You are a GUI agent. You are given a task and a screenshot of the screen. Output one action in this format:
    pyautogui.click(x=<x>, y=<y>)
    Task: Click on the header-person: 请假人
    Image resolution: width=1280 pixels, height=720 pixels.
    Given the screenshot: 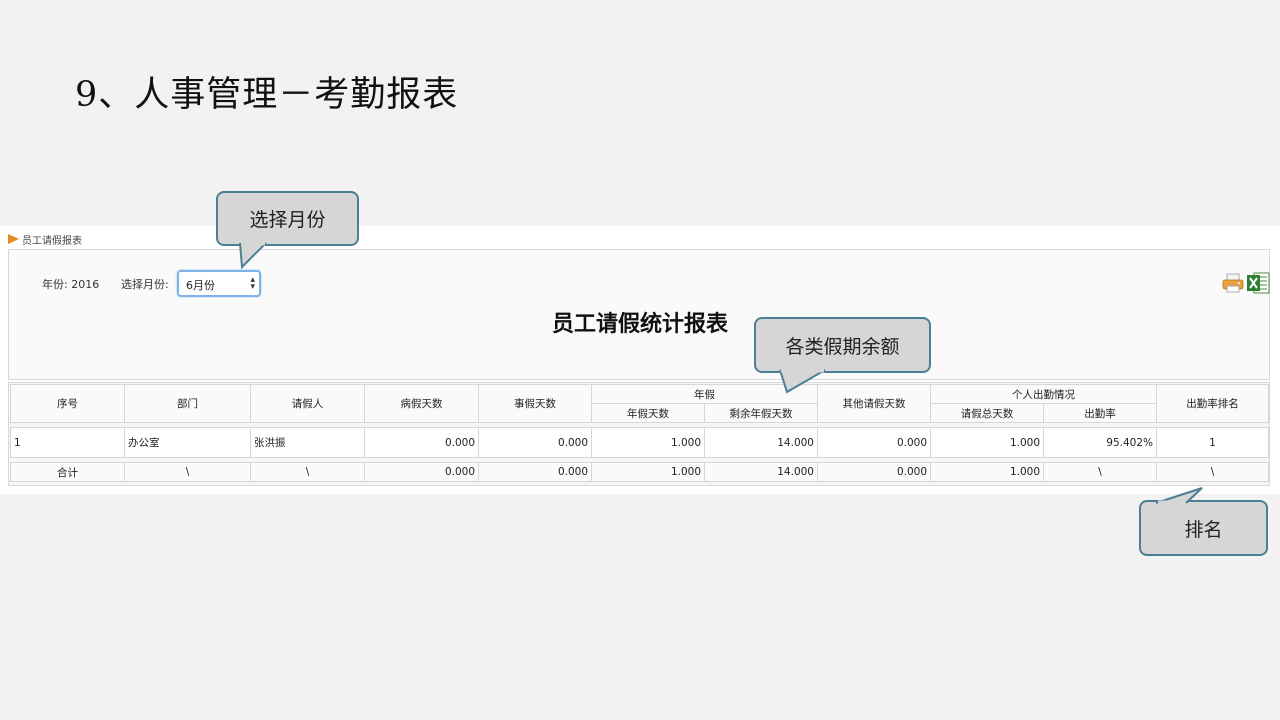 What is the action you would take?
    pyautogui.click(x=307, y=403)
    